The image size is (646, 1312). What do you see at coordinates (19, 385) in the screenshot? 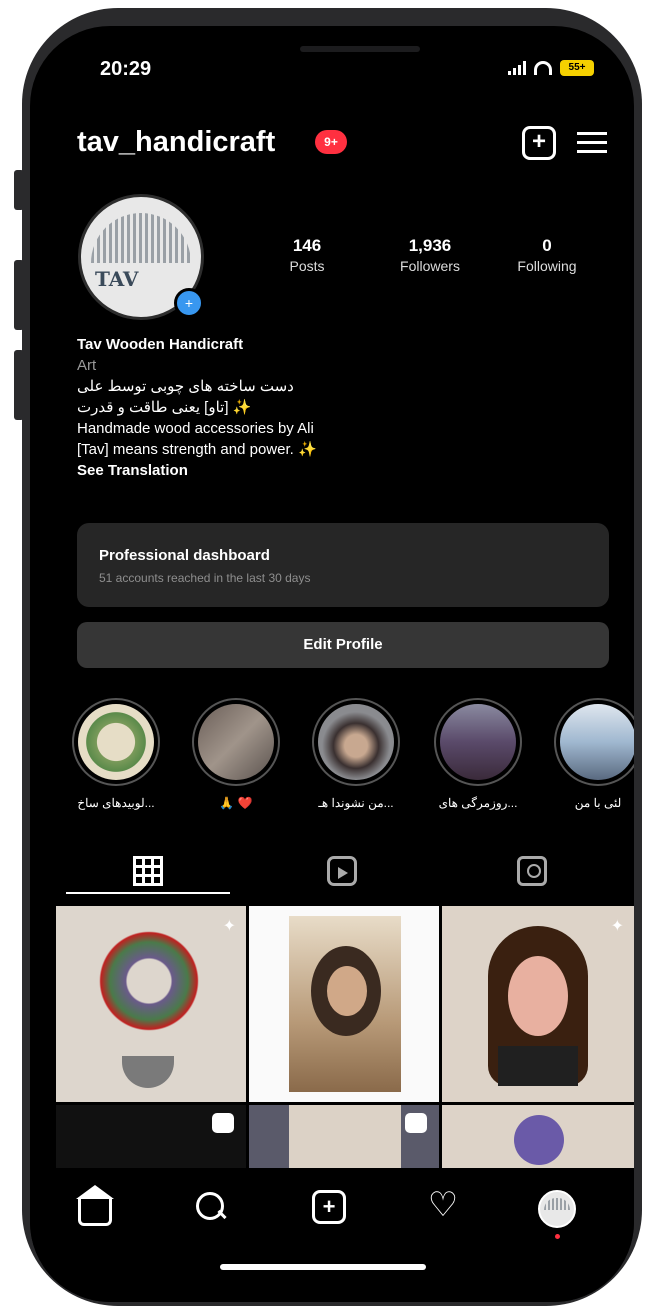
I see `volume-down-button` at bounding box center [19, 385].